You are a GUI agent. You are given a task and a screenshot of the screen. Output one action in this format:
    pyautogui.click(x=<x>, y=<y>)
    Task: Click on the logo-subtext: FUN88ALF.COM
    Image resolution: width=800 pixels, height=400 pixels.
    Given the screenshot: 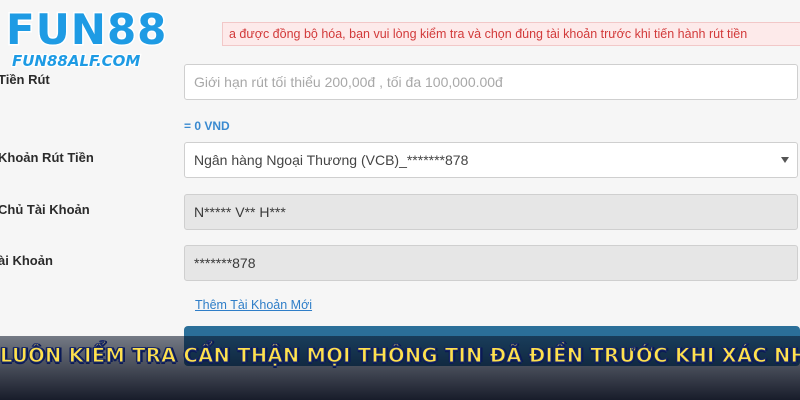 What is the action you would take?
    pyautogui.click(x=76, y=61)
    